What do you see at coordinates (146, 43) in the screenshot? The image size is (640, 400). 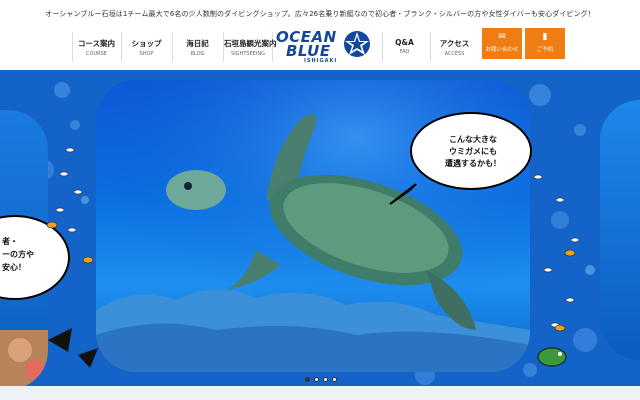 I see `nav-item-label: ショップ` at bounding box center [146, 43].